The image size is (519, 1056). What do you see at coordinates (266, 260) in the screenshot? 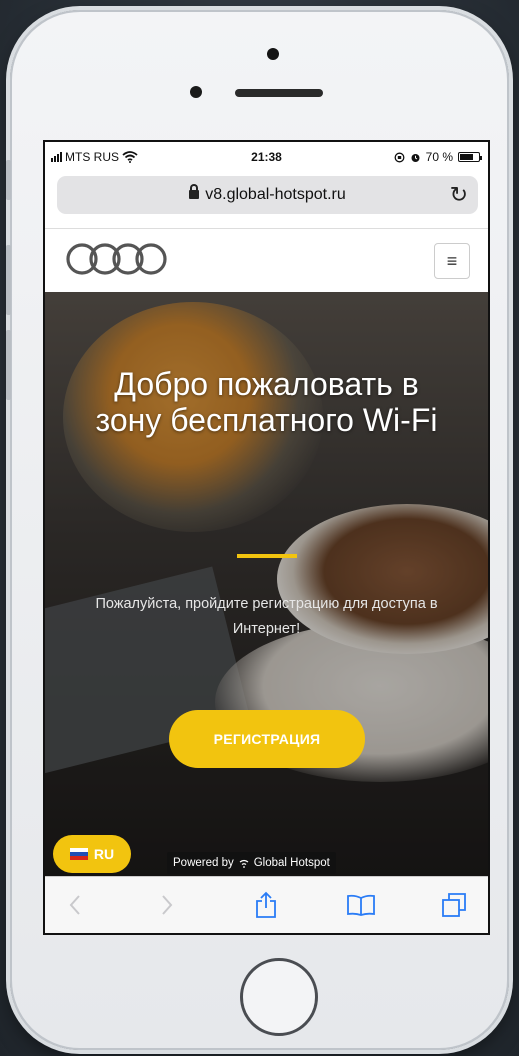
I see `site-header: ≡` at bounding box center [266, 260].